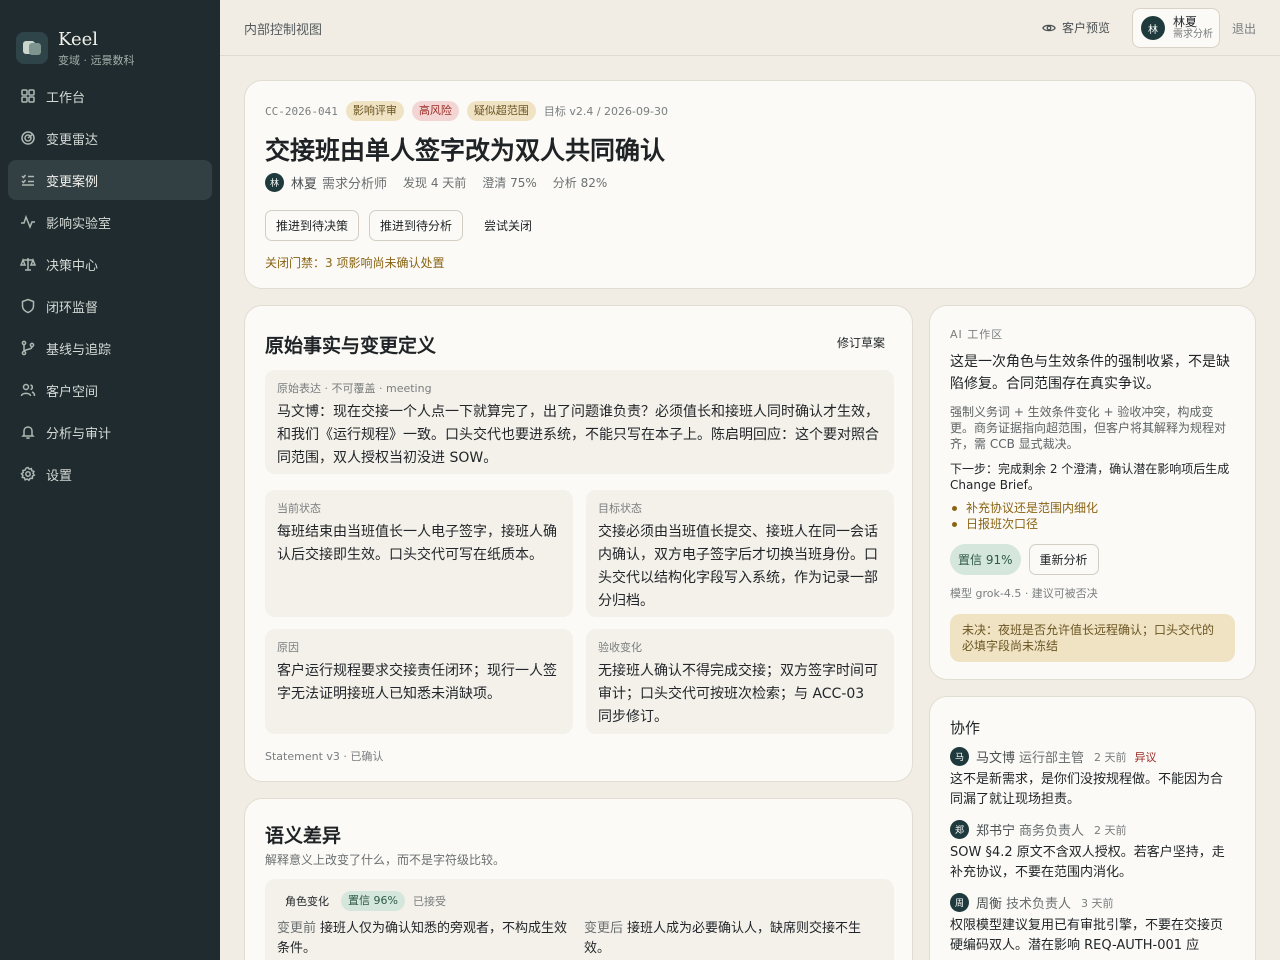 The image size is (1280, 960). What do you see at coordinates (72, 392) in the screenshot?
I see `sidebar-item-label: 客户空间` at bounding box center [72, 392].